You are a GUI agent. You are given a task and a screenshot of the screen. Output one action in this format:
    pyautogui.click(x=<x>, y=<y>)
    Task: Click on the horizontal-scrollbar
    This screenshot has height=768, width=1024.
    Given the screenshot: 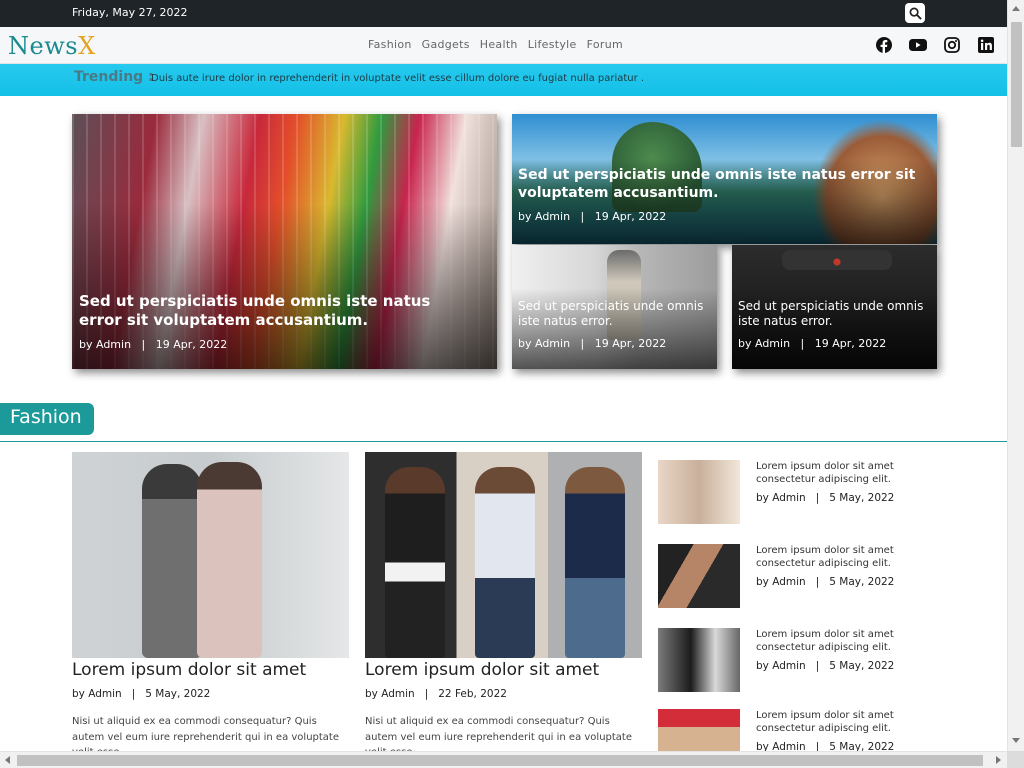 What is the action you would take?
    pyautogui.click(x=503, y=759)
    